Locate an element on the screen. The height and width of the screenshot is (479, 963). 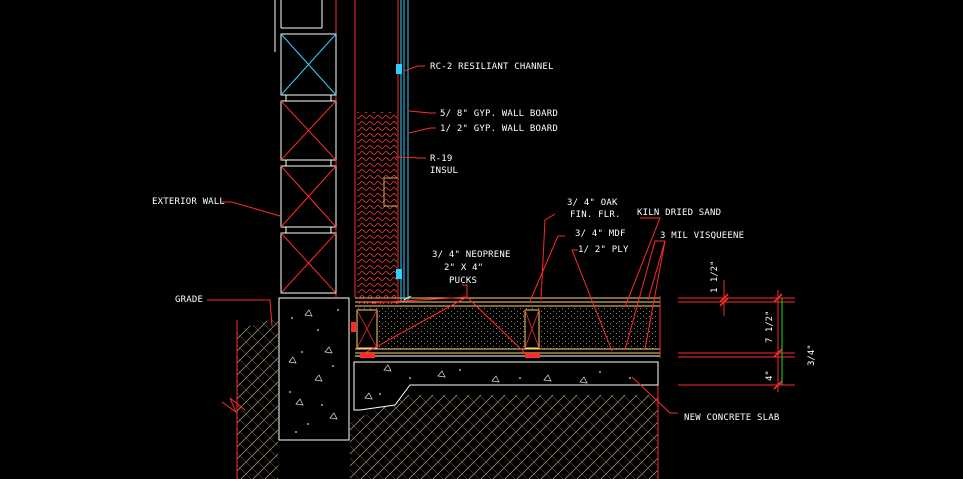
dim-1-1-2: 1 1/2" is located at coordinates (715, 276).